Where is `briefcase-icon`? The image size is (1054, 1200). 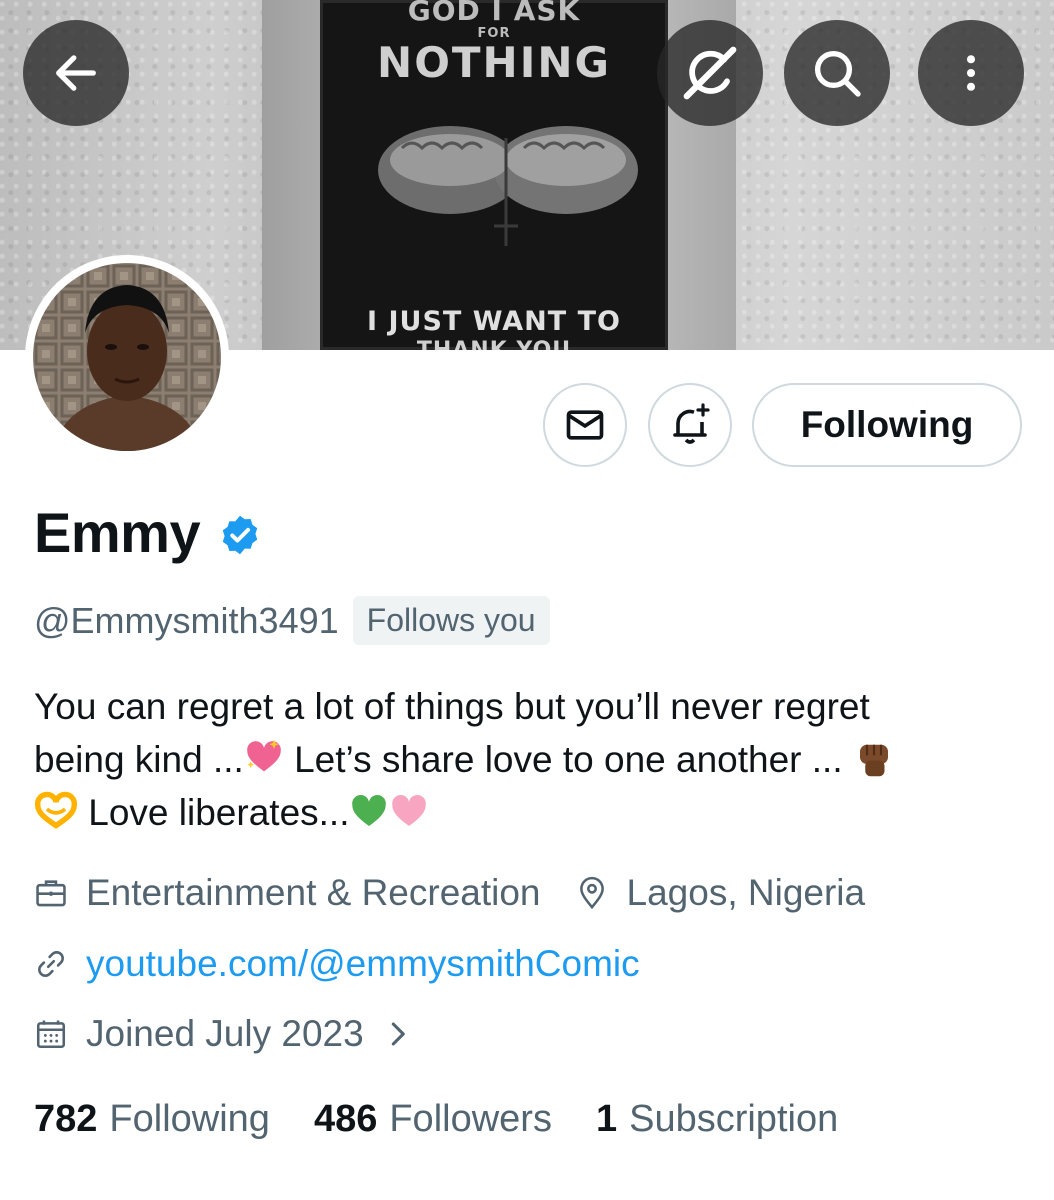
briefcase-icon is located at coordinates (51, 893).